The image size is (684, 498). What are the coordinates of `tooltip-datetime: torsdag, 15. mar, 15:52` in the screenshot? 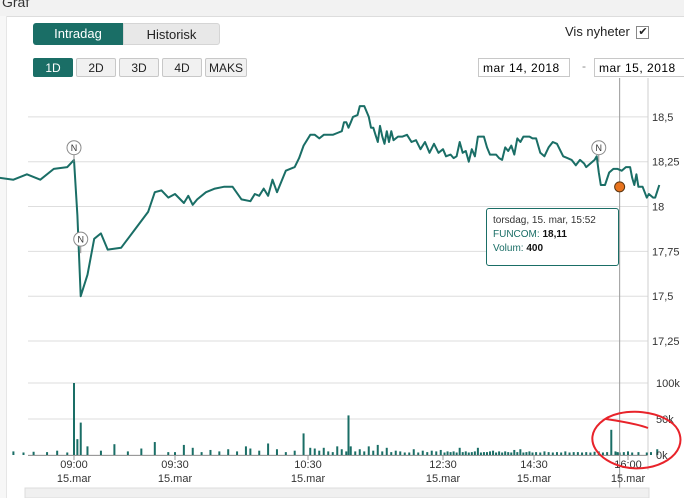 It's located at (544, 220).